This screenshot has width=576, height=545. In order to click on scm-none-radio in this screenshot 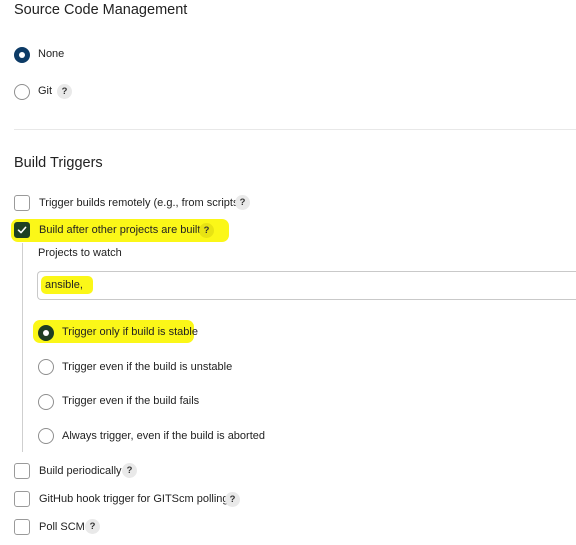, I will do `click(22, 55)`.